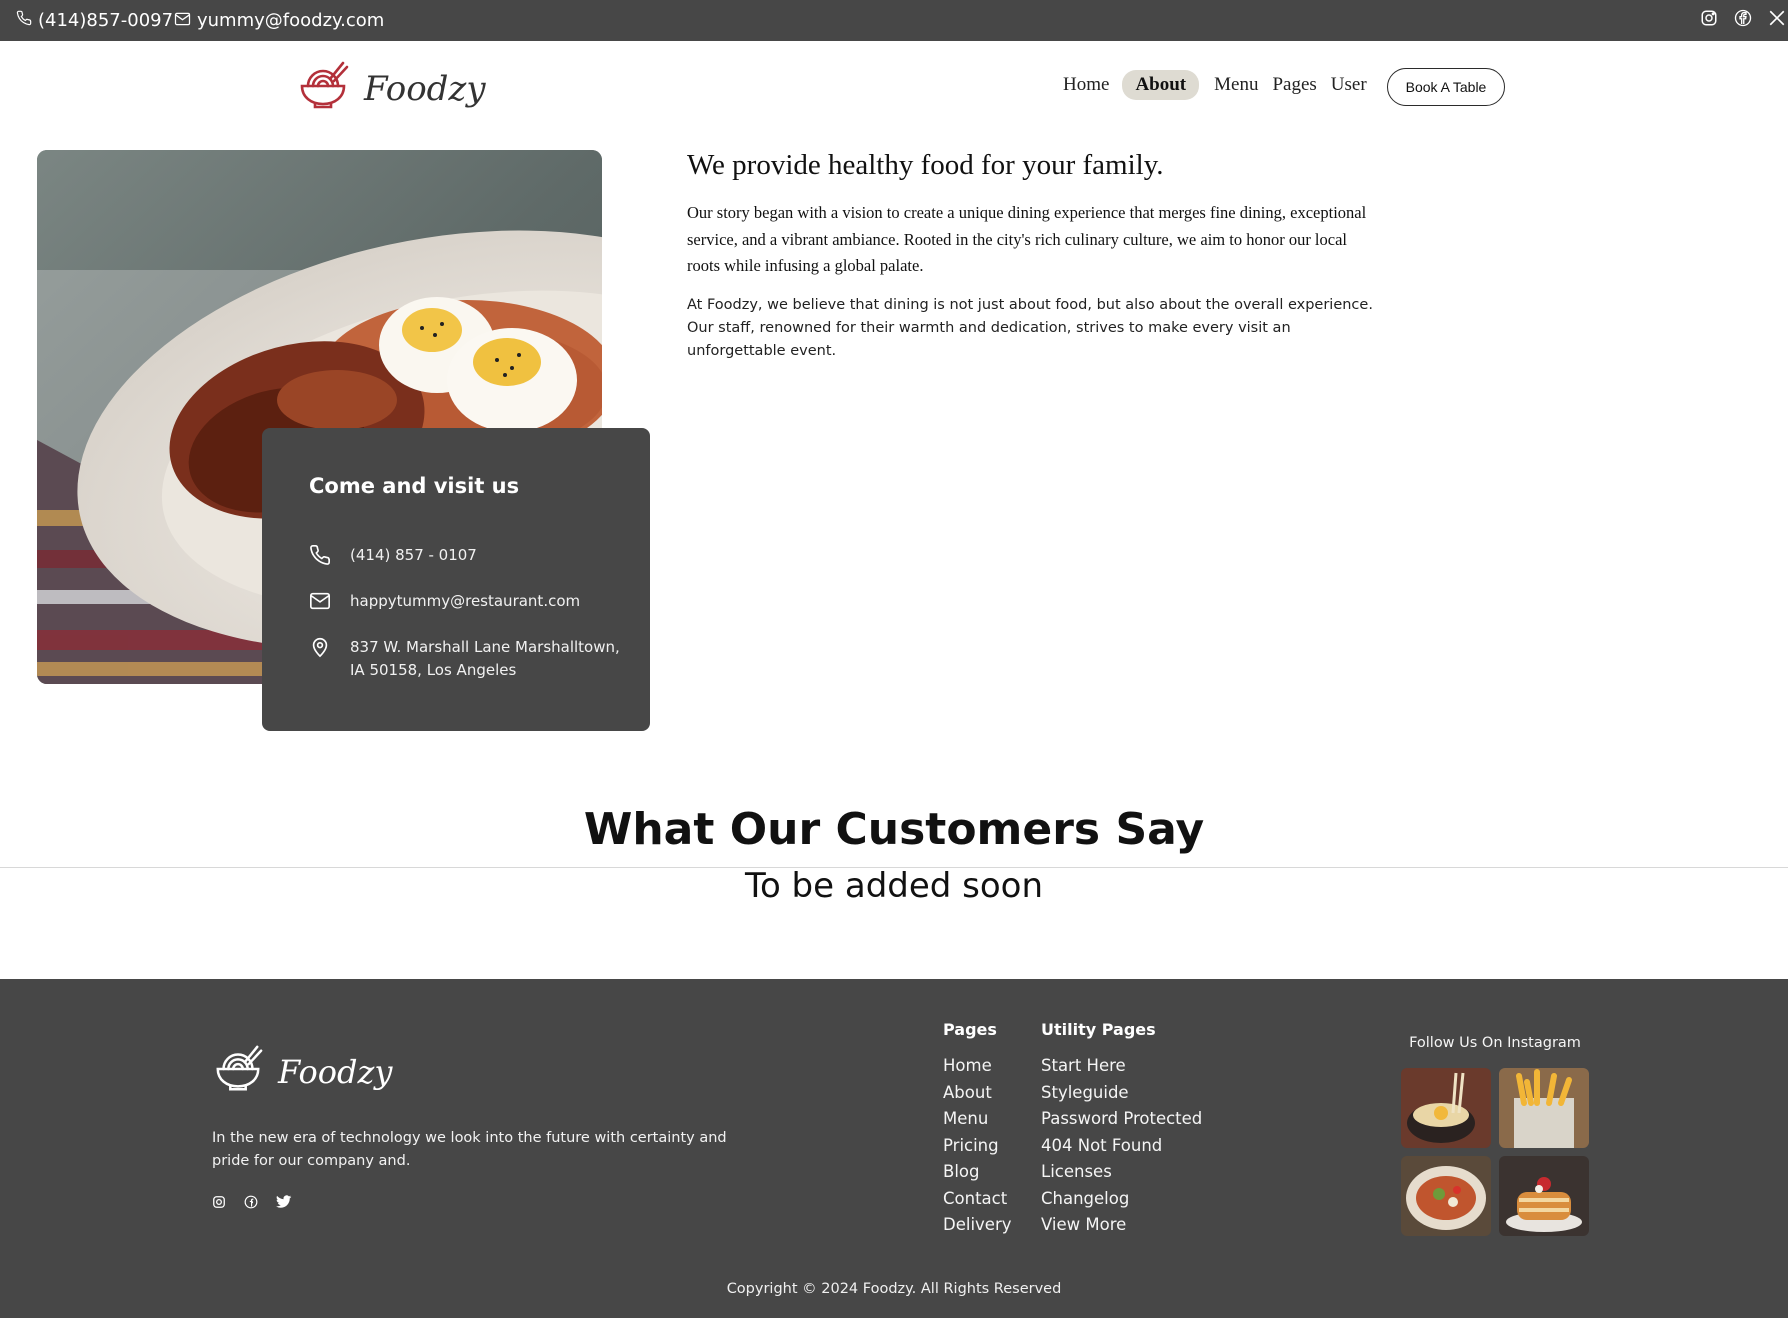  I want to click on instagram-photo-pancakes, so click(1544, 1196).